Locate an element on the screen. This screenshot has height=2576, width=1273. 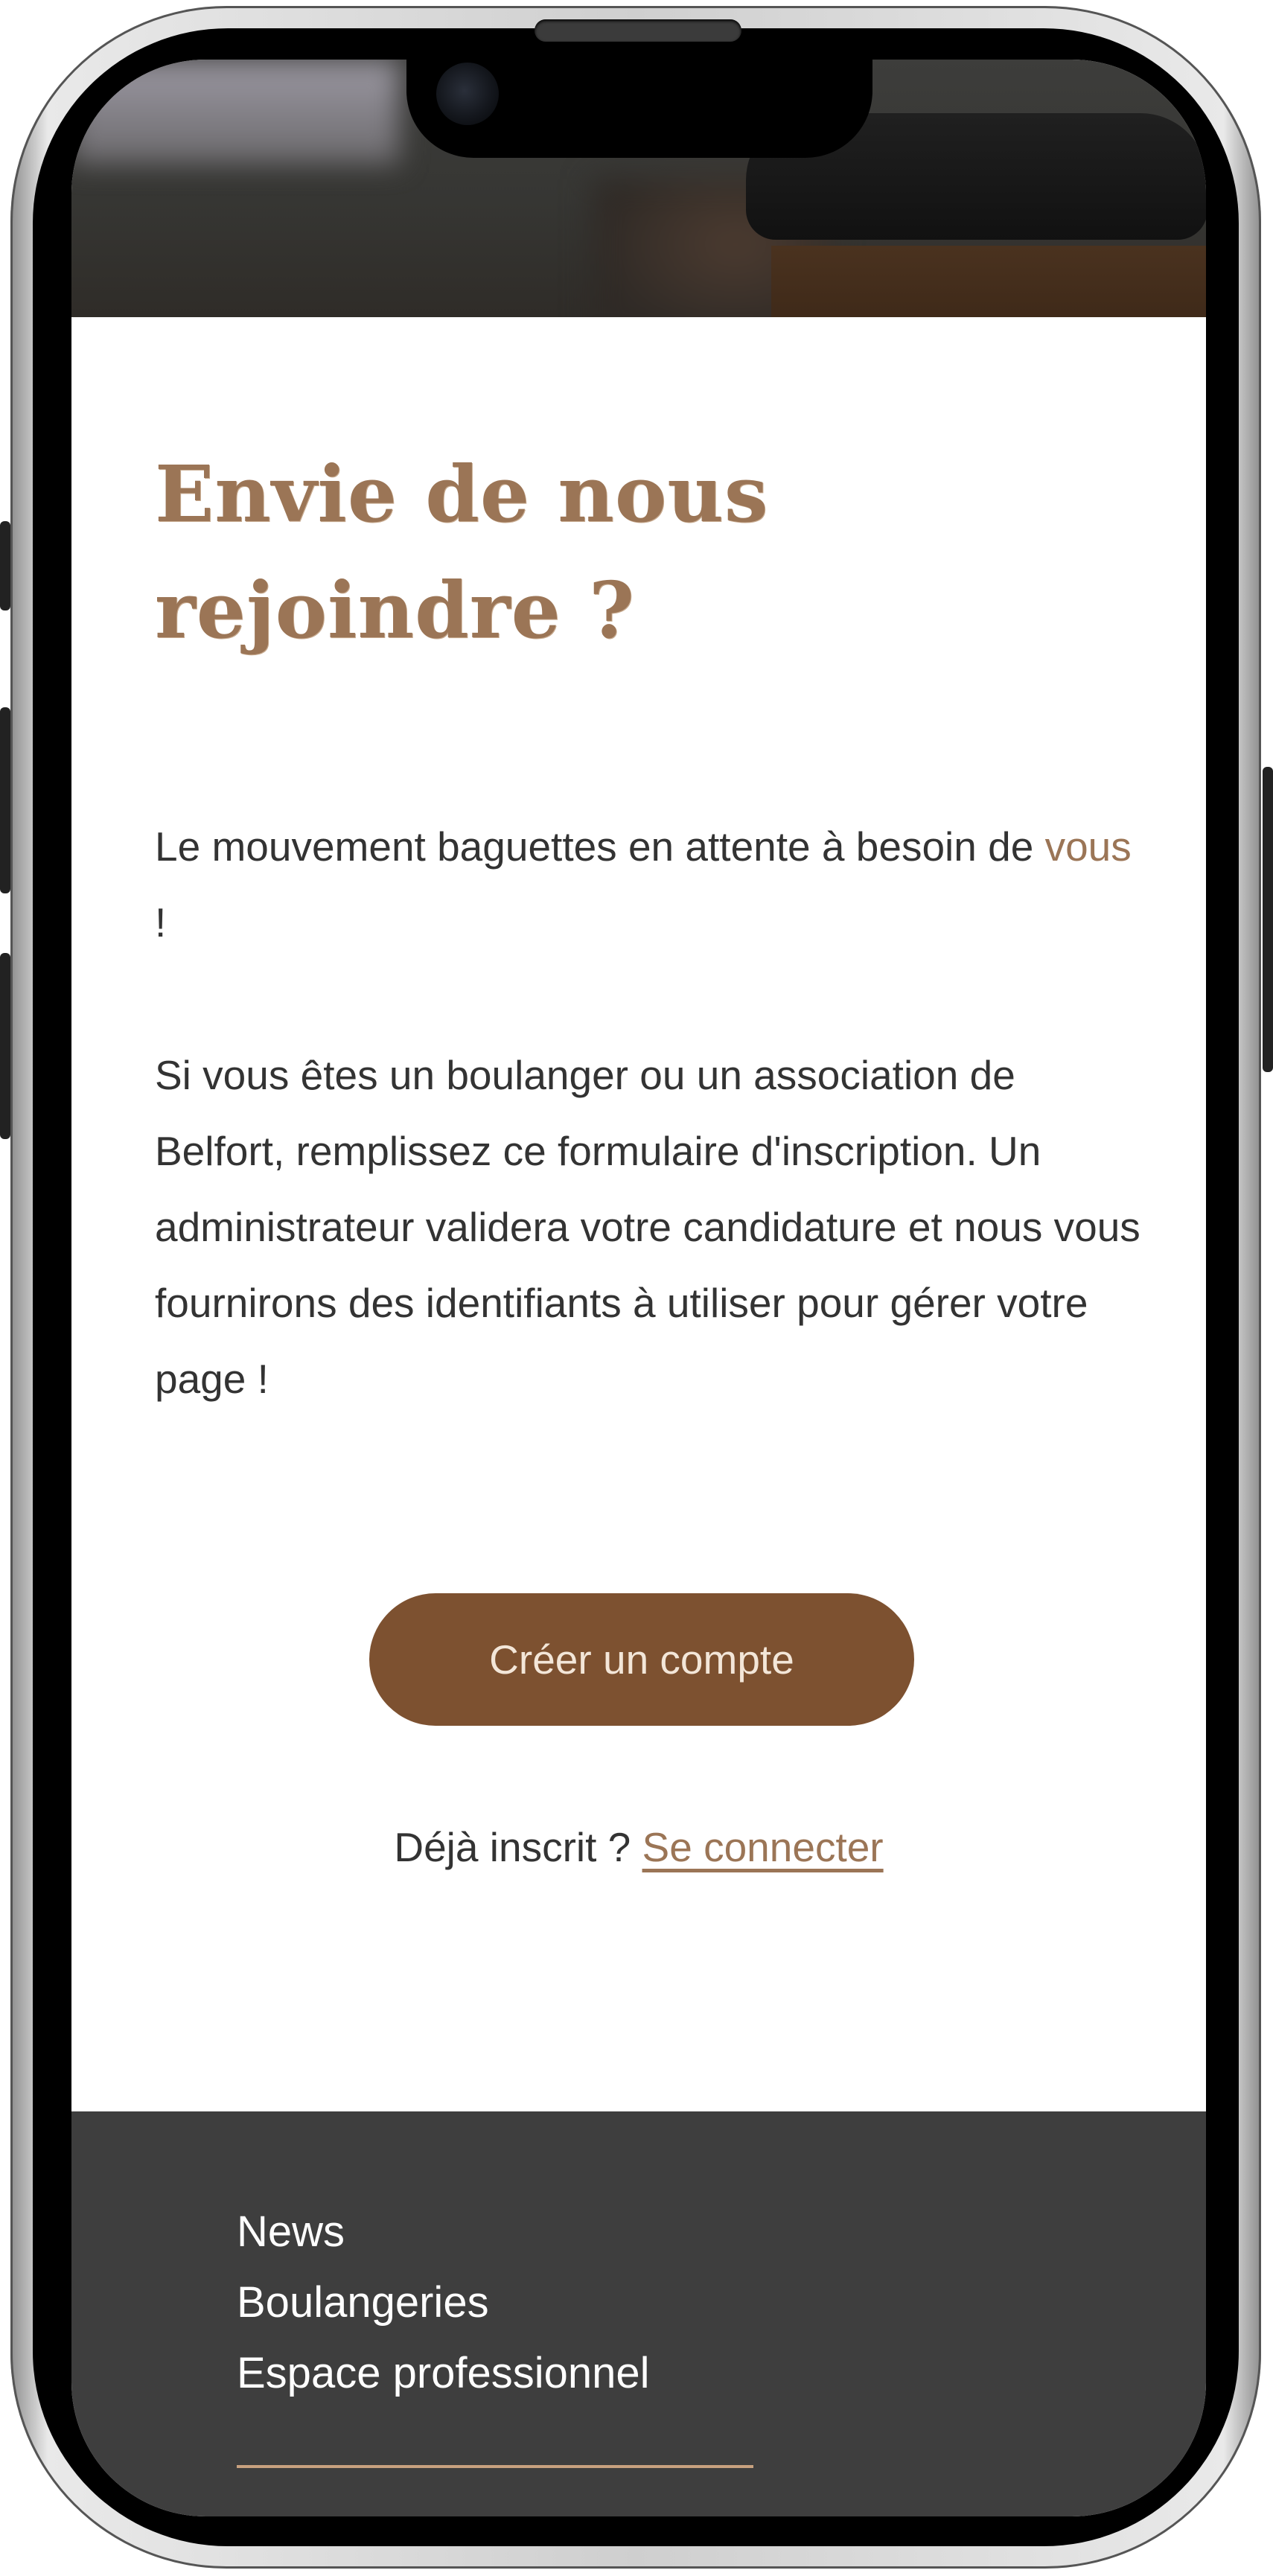
login-prompt: Déjà inscrit ? Se connecter is located at coordinates (639, 1847).